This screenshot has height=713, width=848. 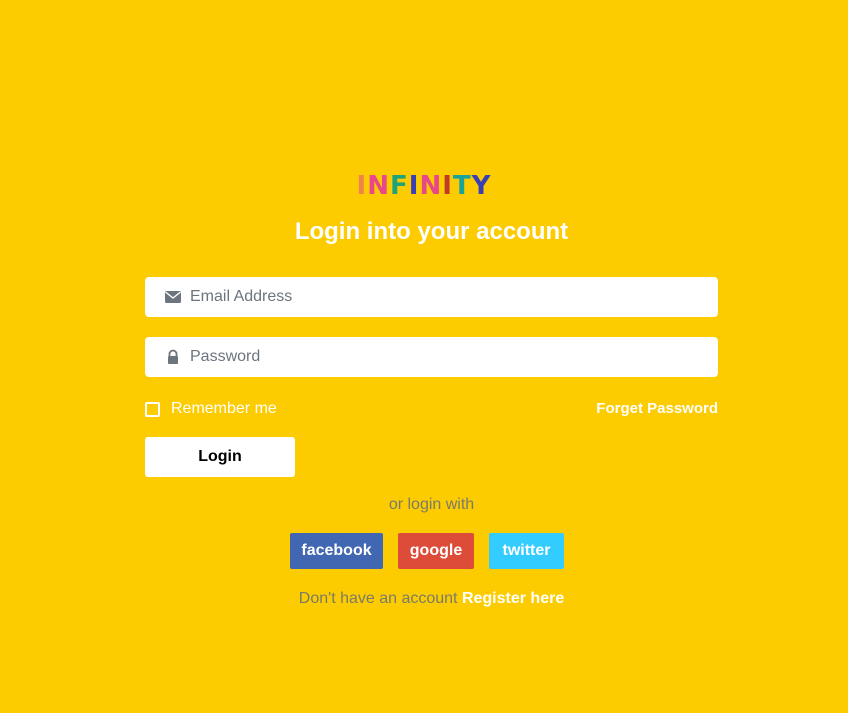 What do you see at coordinates (220, 457) in the screenshot?
I see `login-button: Login` at bounding box center [220, 457].